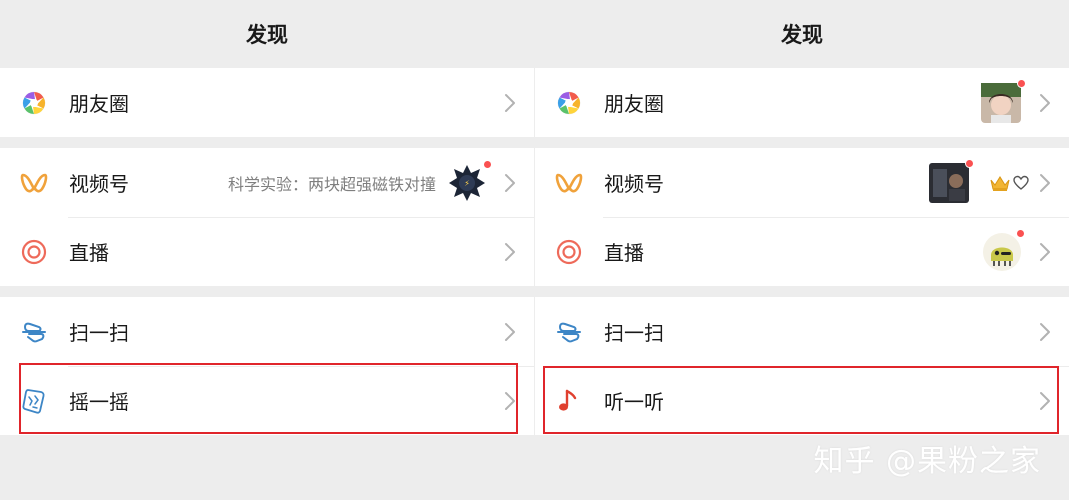 The width and height of the screenshot is (1069, 500). Describe the element at coordinates (569, 401) in the screenshot. I see `music-note-icon` at that location.